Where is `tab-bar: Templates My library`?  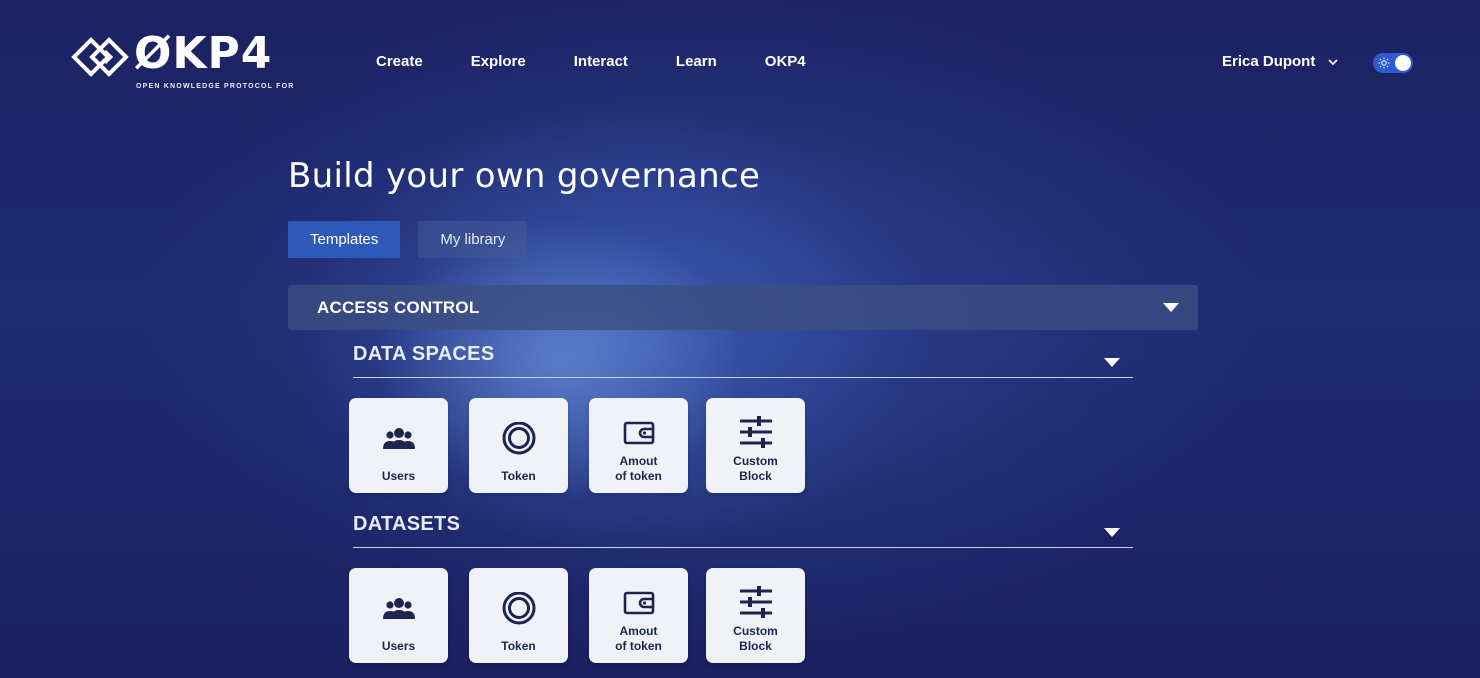
tab-bar: Templates My library is located at coordinates (416, 239).